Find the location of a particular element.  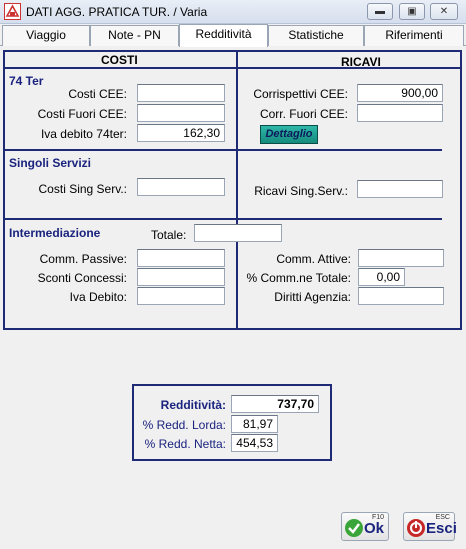

corr-fuori-cee-input is located at coordinates (400, 113).